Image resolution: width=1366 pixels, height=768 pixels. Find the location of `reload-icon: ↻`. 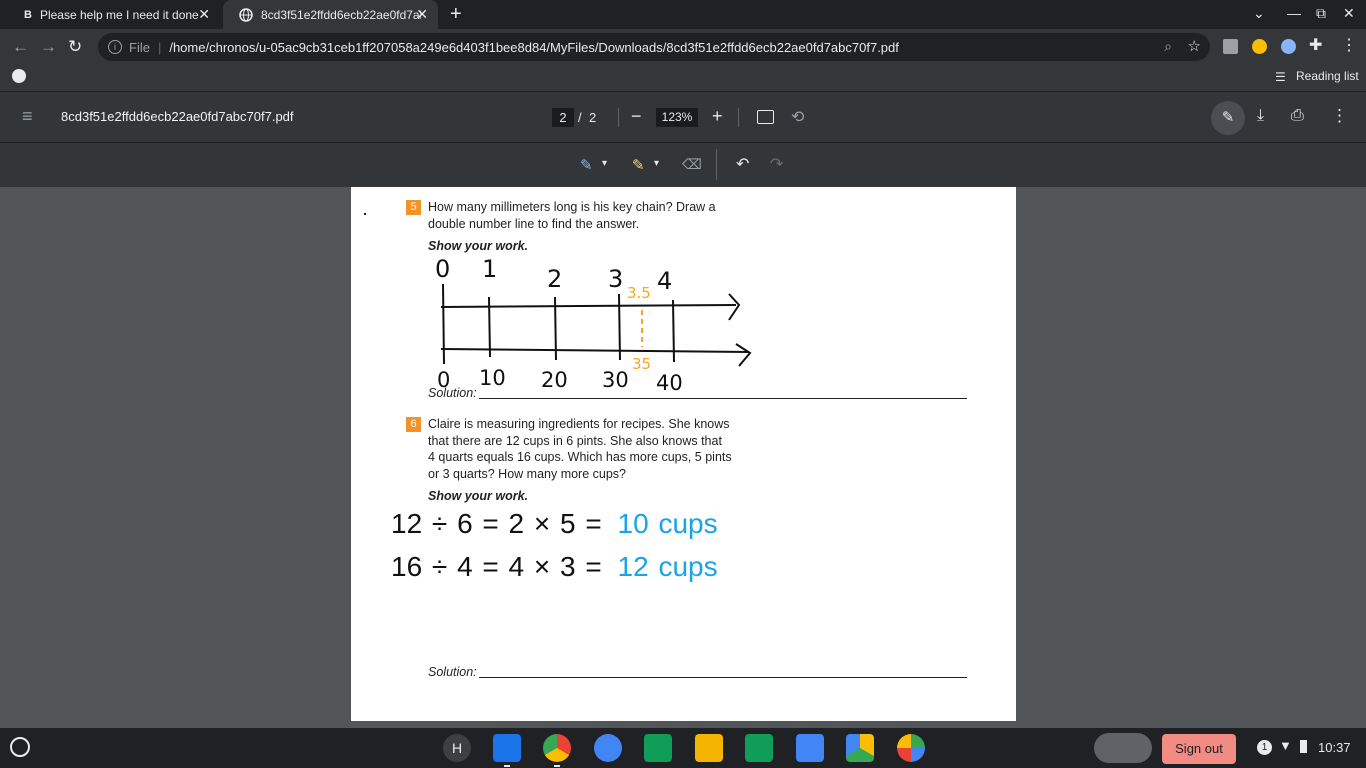

reload-icon: ↻ is located at coordinates (75, 47).